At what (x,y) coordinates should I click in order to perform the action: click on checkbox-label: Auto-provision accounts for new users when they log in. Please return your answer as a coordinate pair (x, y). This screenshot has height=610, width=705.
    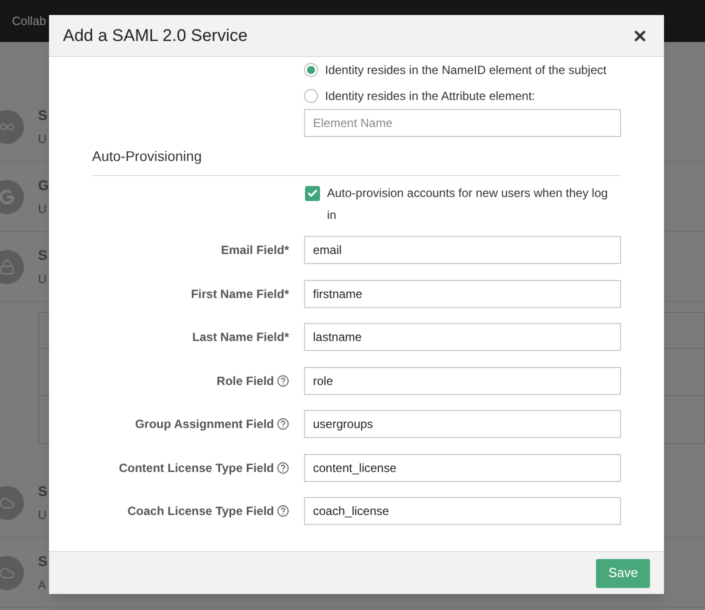
    Looking at the image, I should click on (468, 204).